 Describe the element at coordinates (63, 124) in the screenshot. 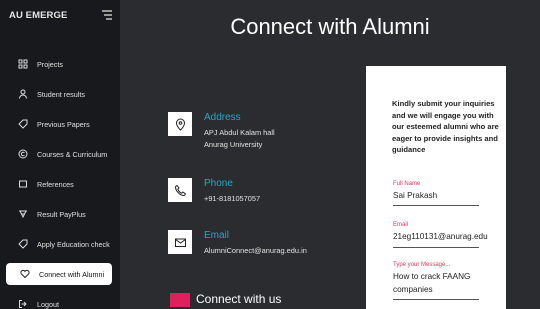

I see `sidebar-item-label: Previous Papers` at that location.